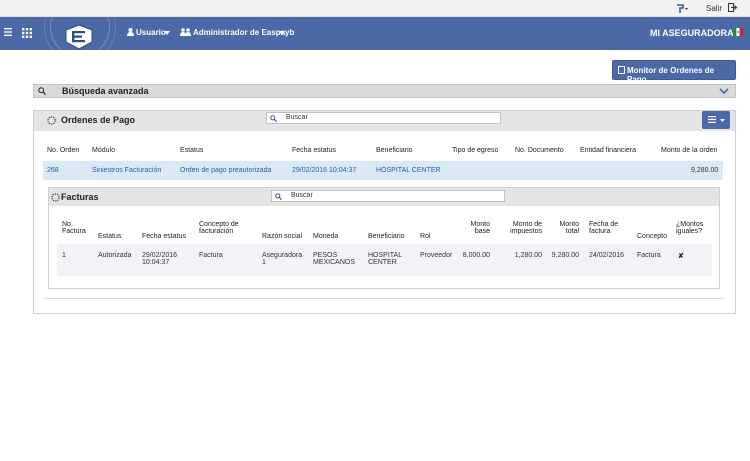 This screenshot has height=461, width=750. Describe the element at coordinates (151, 32) in the screenshot. I see `user-menu: Usuario` at that location.